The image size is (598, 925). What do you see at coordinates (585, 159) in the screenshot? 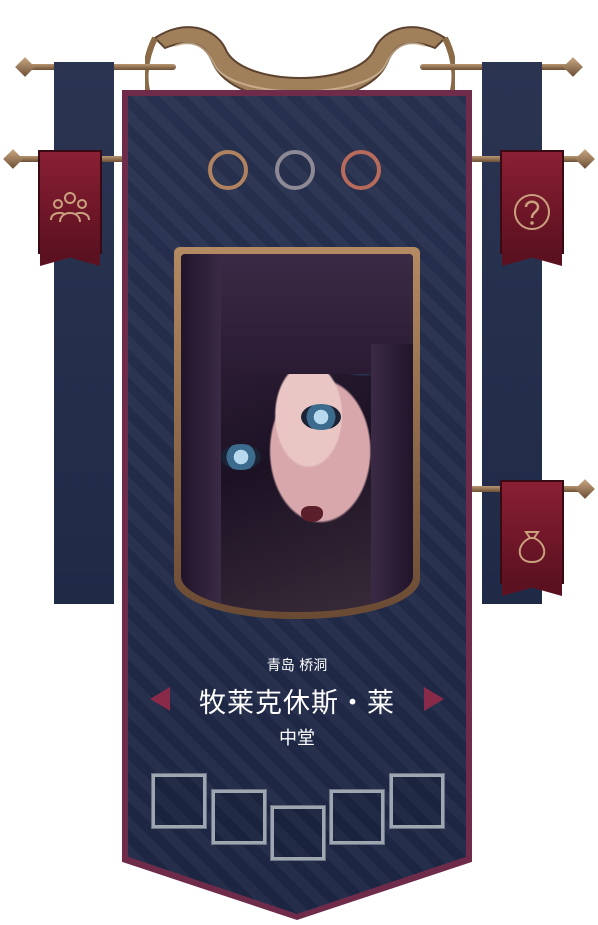
I see `right-flag-finial-top` at bounding box center [585, 159].